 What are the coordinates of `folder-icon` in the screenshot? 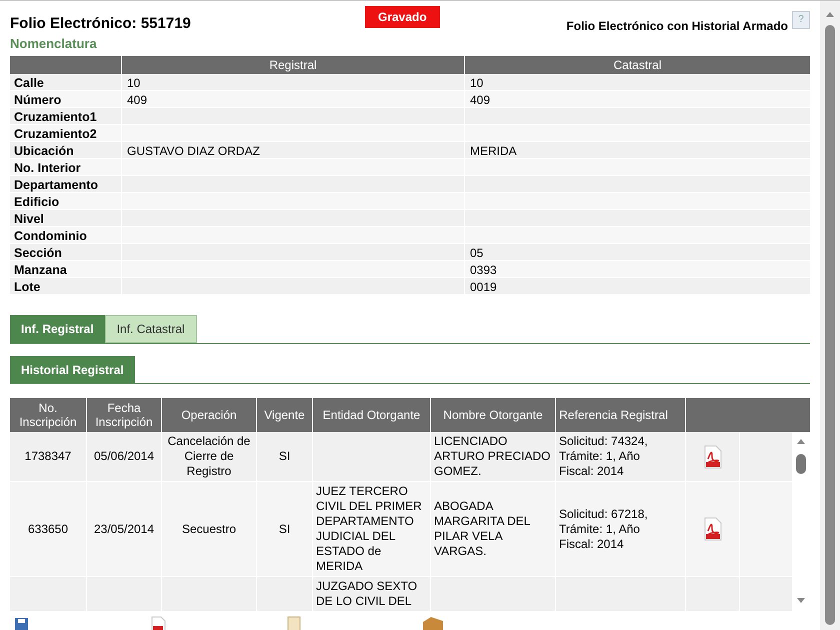 It's located at (433, 623).